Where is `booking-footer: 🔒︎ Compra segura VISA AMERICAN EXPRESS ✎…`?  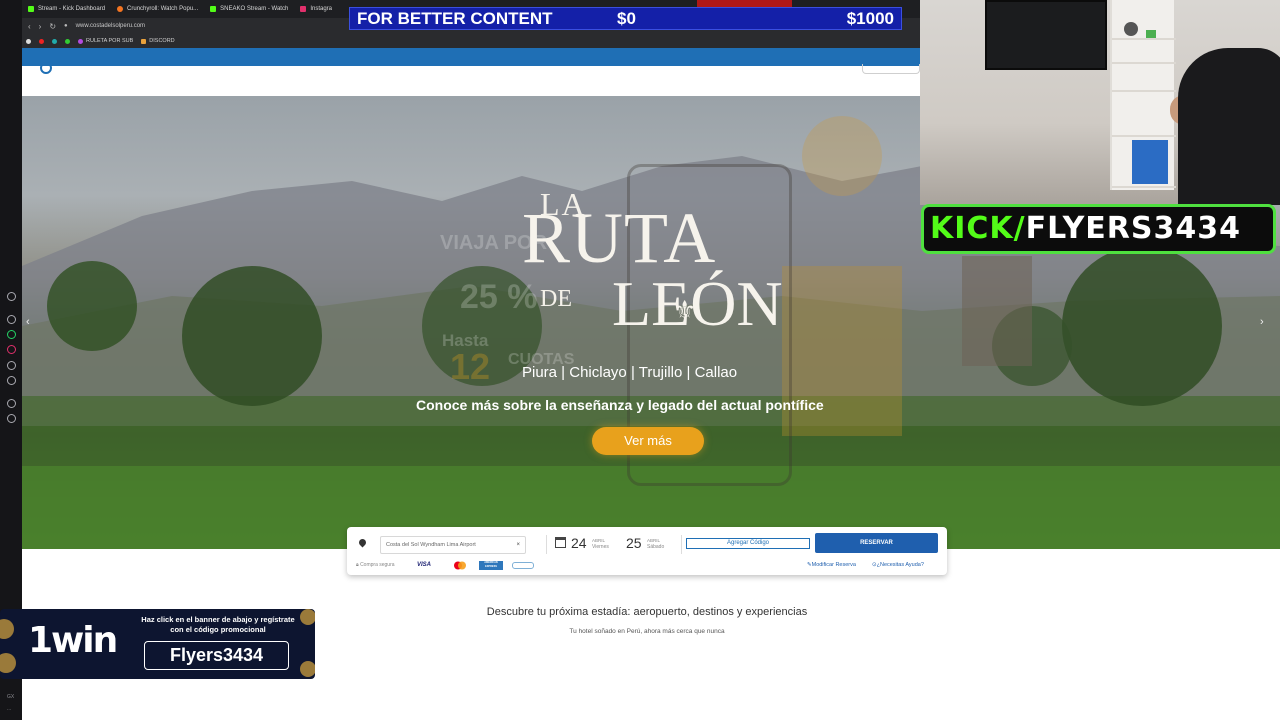 booking-footer: 🔒︎ Compra segura VISA AMERICAN EXPRESS ✎… is located at coordinates (647, 567).